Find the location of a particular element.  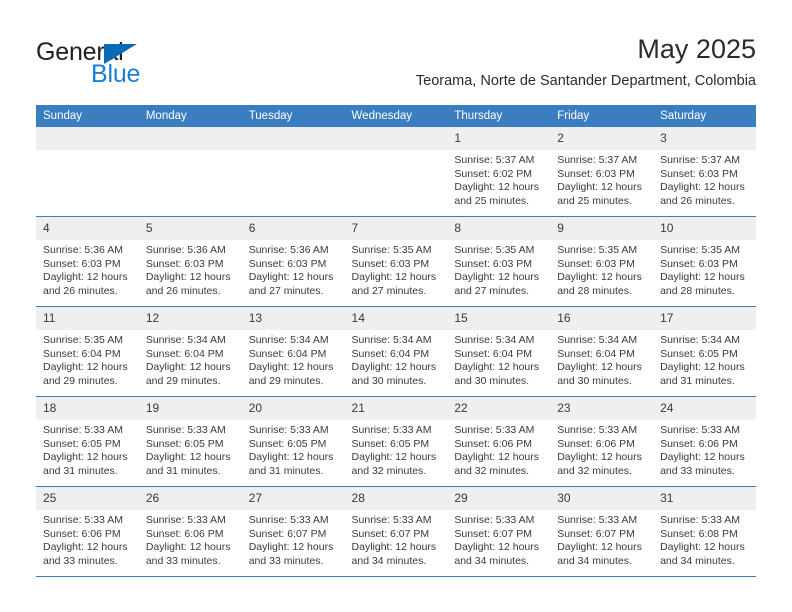

sunset-text: Sunset: 6:05 PM is located at coordinates (184, 443).